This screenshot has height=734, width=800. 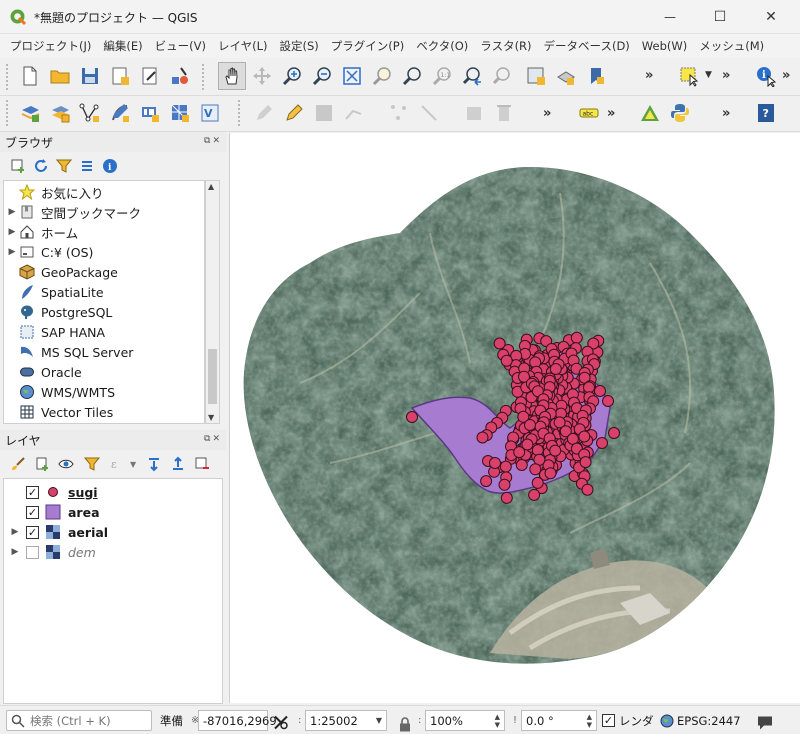 What do you see at coordinates (180, 46) in the screenshot?
I see `menu-view: ビュー(V)` at bounding box center [180, 46].